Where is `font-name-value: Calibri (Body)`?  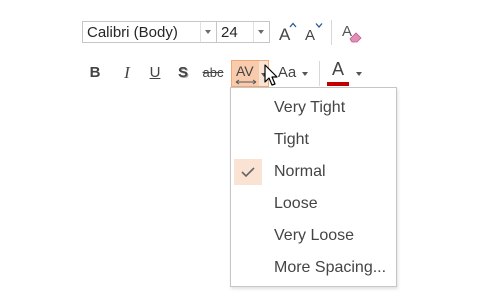
font-name-value: Calibri (Body) is located at coordinates (132, 32).